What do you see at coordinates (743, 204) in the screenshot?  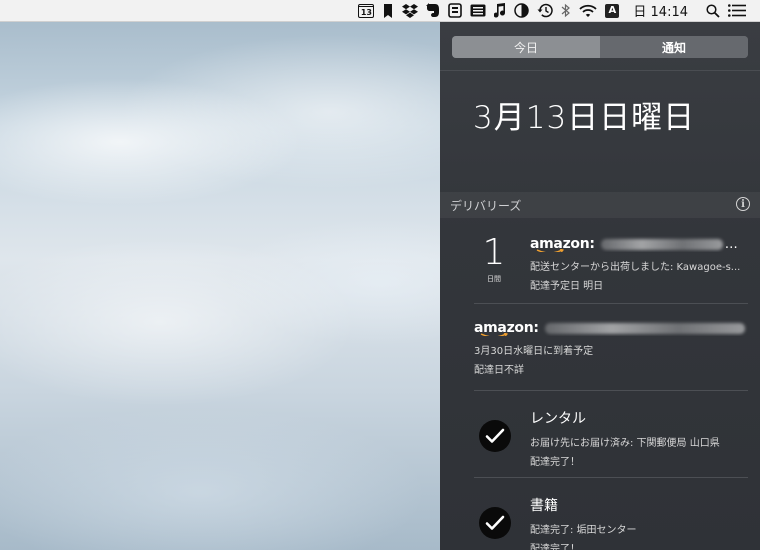 I see `info-icon: i` at bounding box center [743, 204].